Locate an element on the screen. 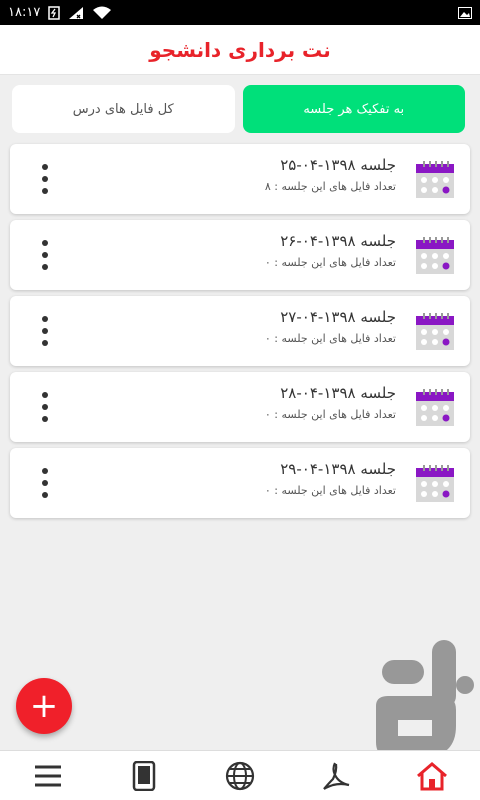 The height and width of the screenshot is (800, 480). tab-per-session: به تفکیک هر جلسه is located at coordinates (353, 109).